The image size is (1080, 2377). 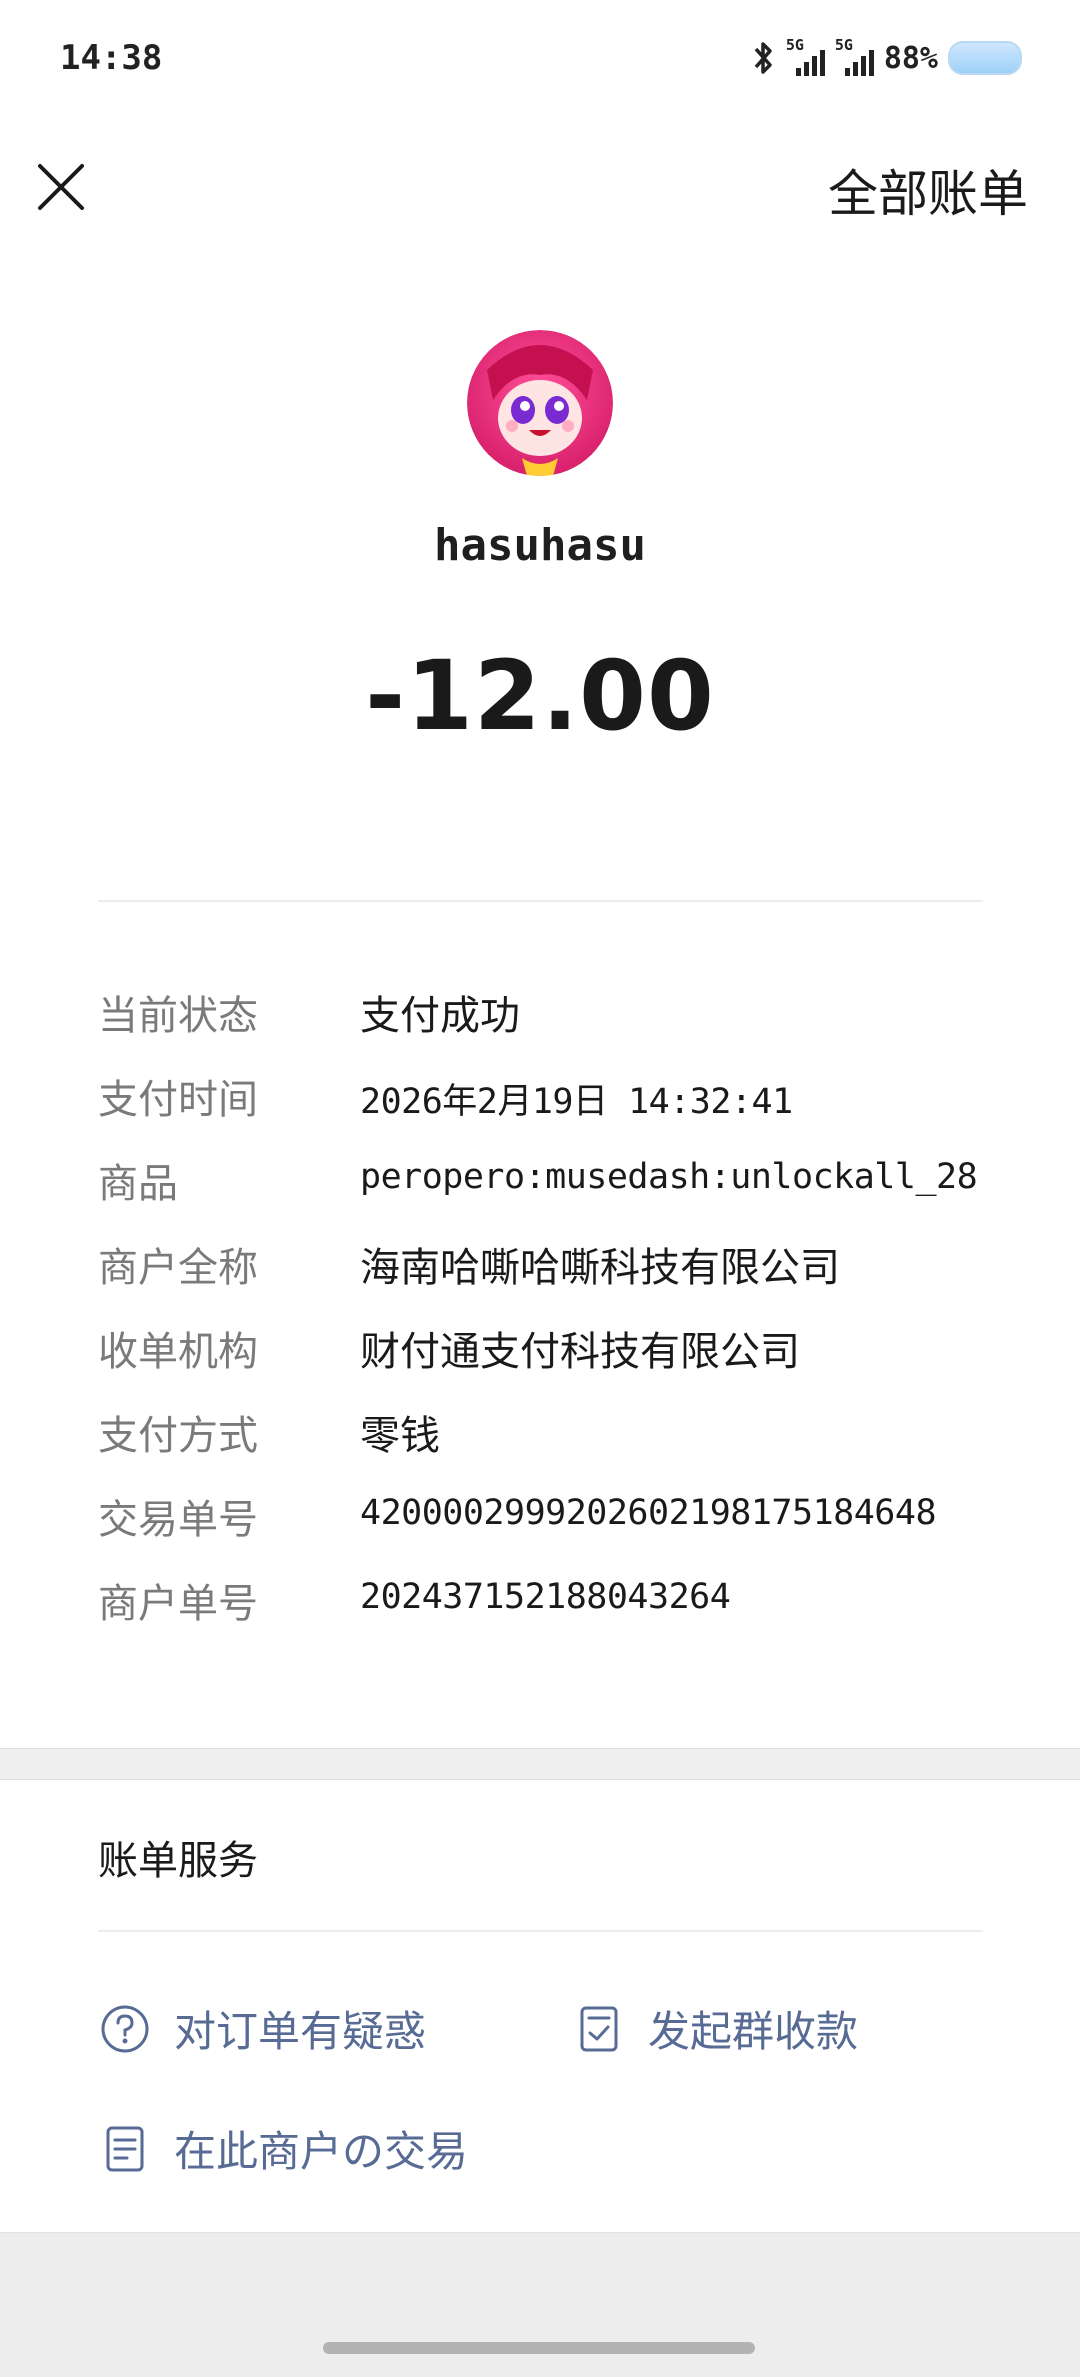 I want to click on split-bill-icon, so click(x=599, y=2029).